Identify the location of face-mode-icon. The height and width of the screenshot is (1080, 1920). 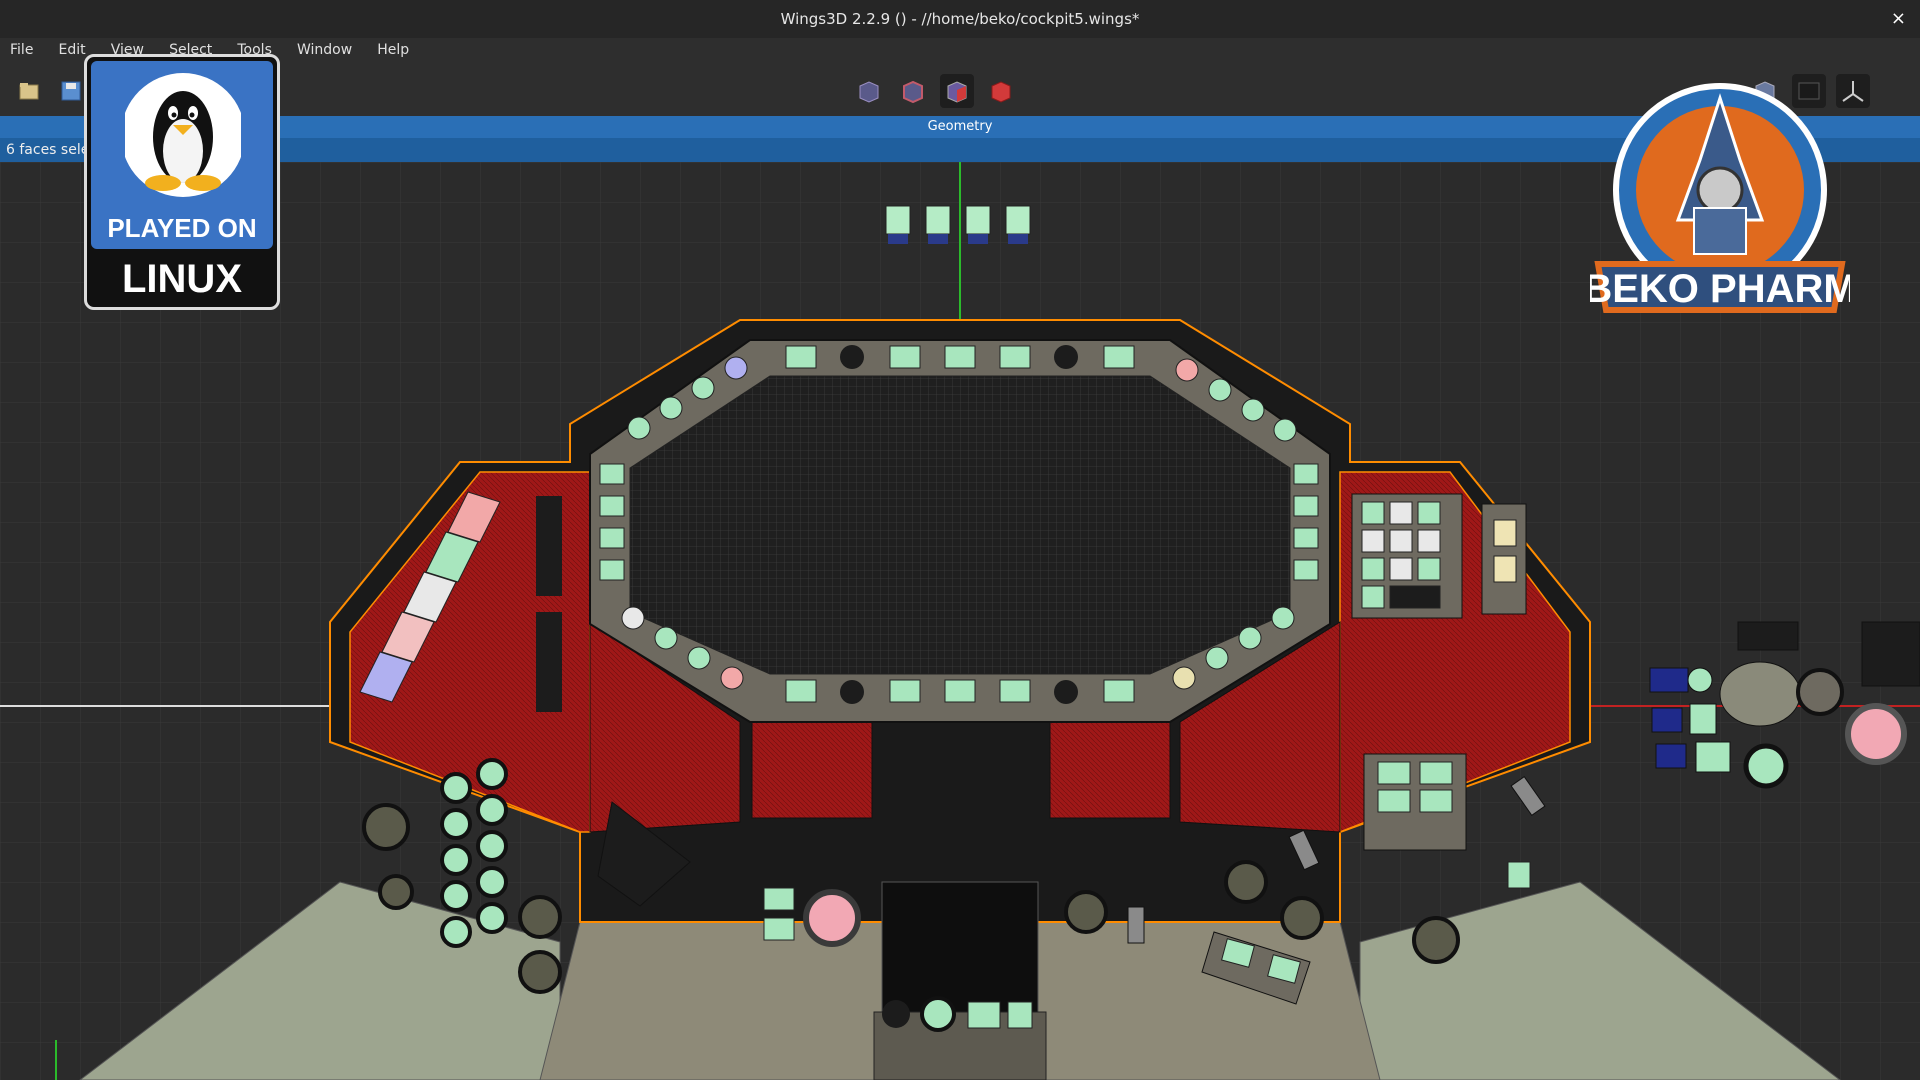
(957, 92).